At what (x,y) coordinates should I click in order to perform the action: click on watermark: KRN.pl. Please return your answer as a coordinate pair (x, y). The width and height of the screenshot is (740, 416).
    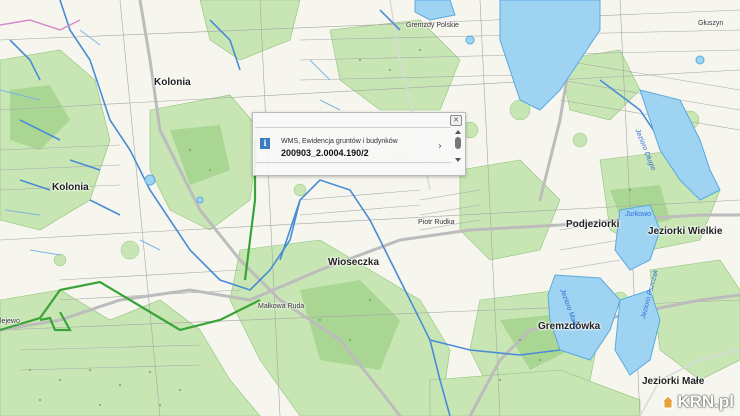
    Looking at the image, I should click on (697, 402).